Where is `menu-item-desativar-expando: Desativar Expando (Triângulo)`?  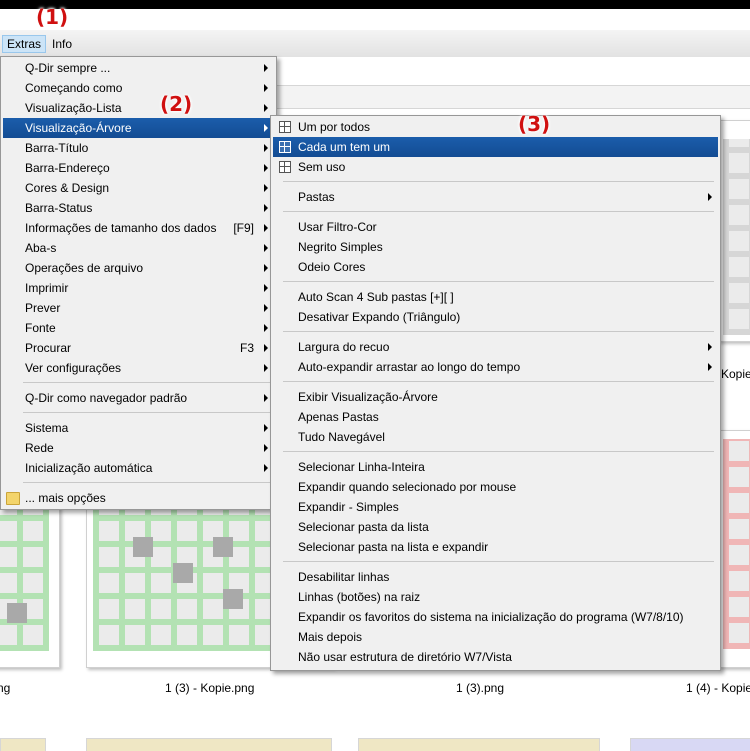
menu-item-desativar-expando: Desativar Expando (Triângulo) is located at coordinates (495, 317).